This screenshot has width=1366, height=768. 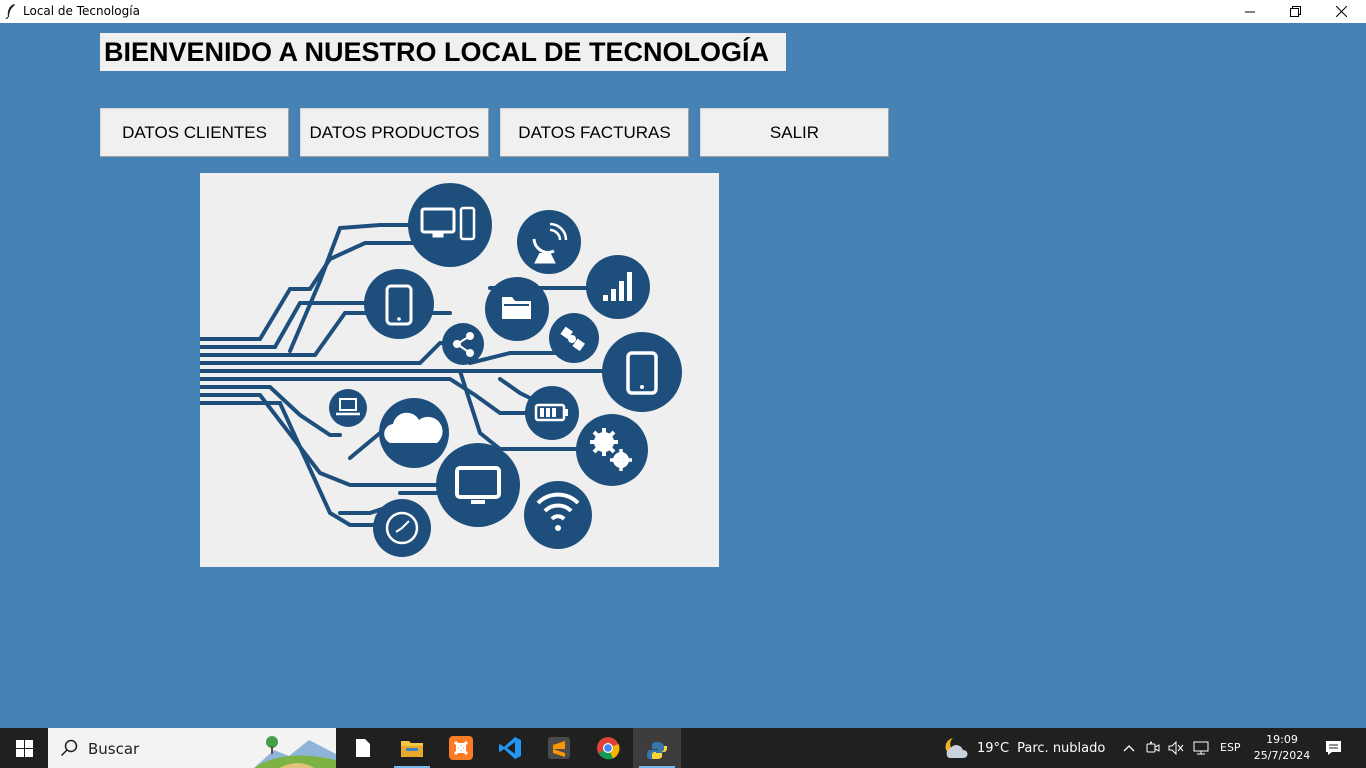 I want to click on partly-cloudy-icon, so click(x=956, y=748).